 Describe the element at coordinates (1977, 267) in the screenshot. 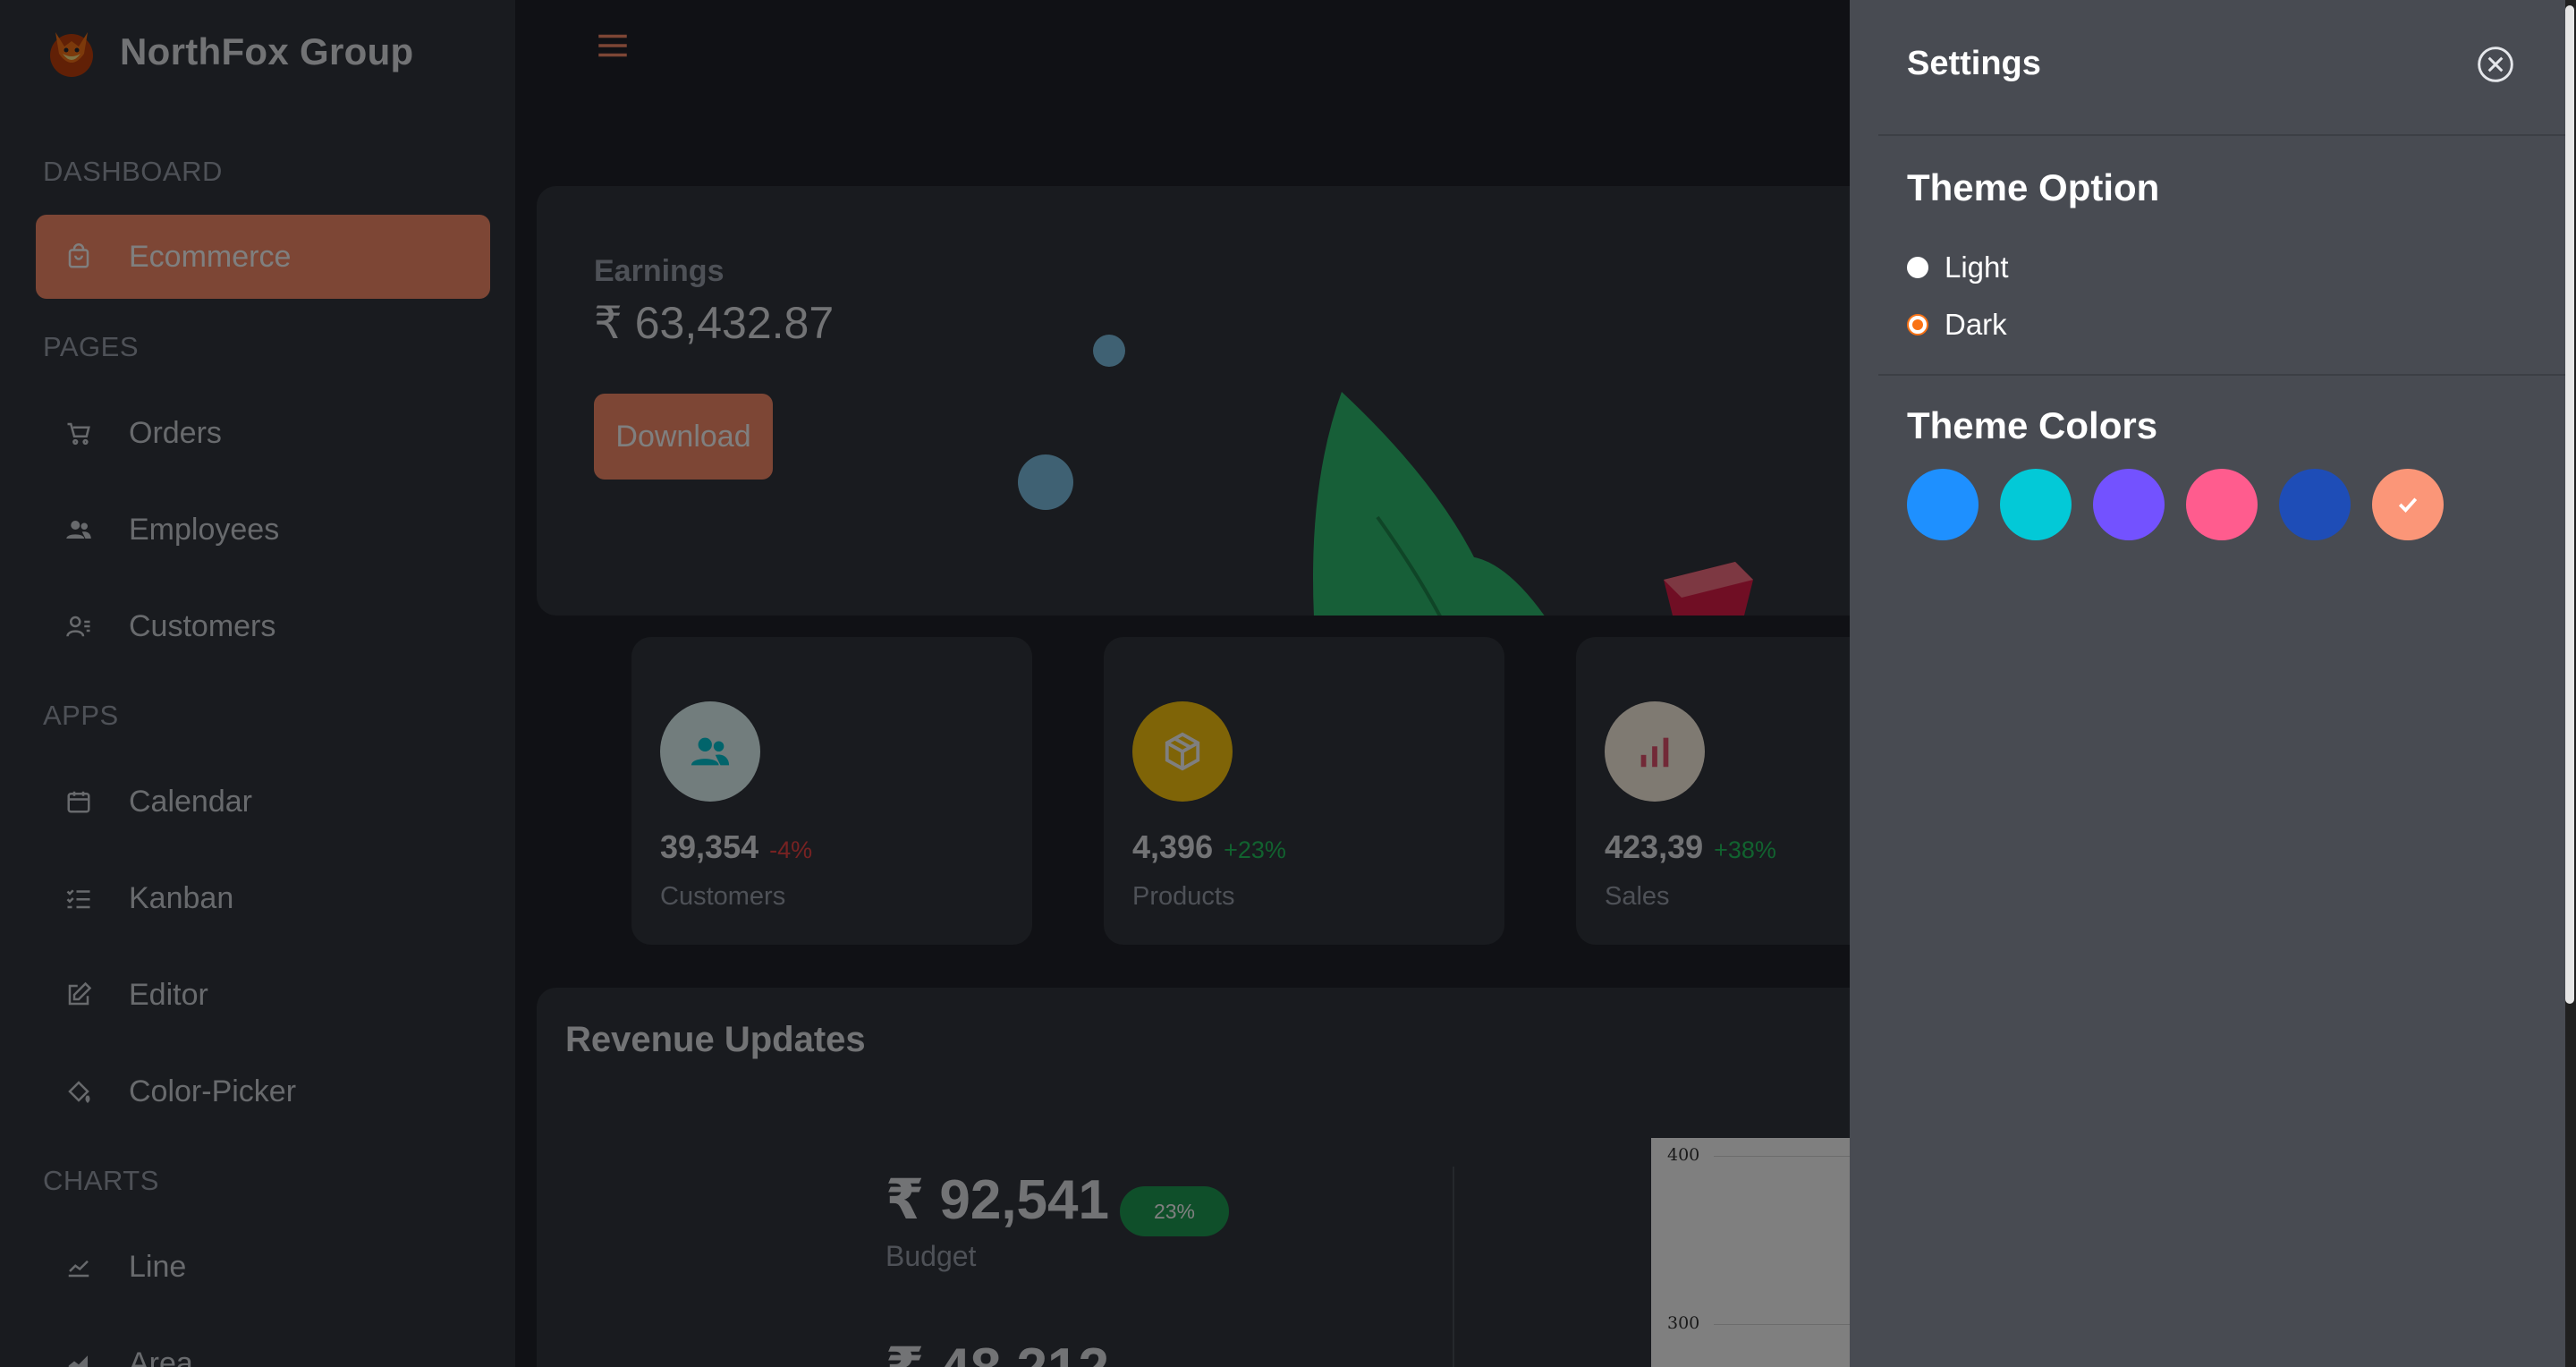

I see `radio-label: Light` at that location.